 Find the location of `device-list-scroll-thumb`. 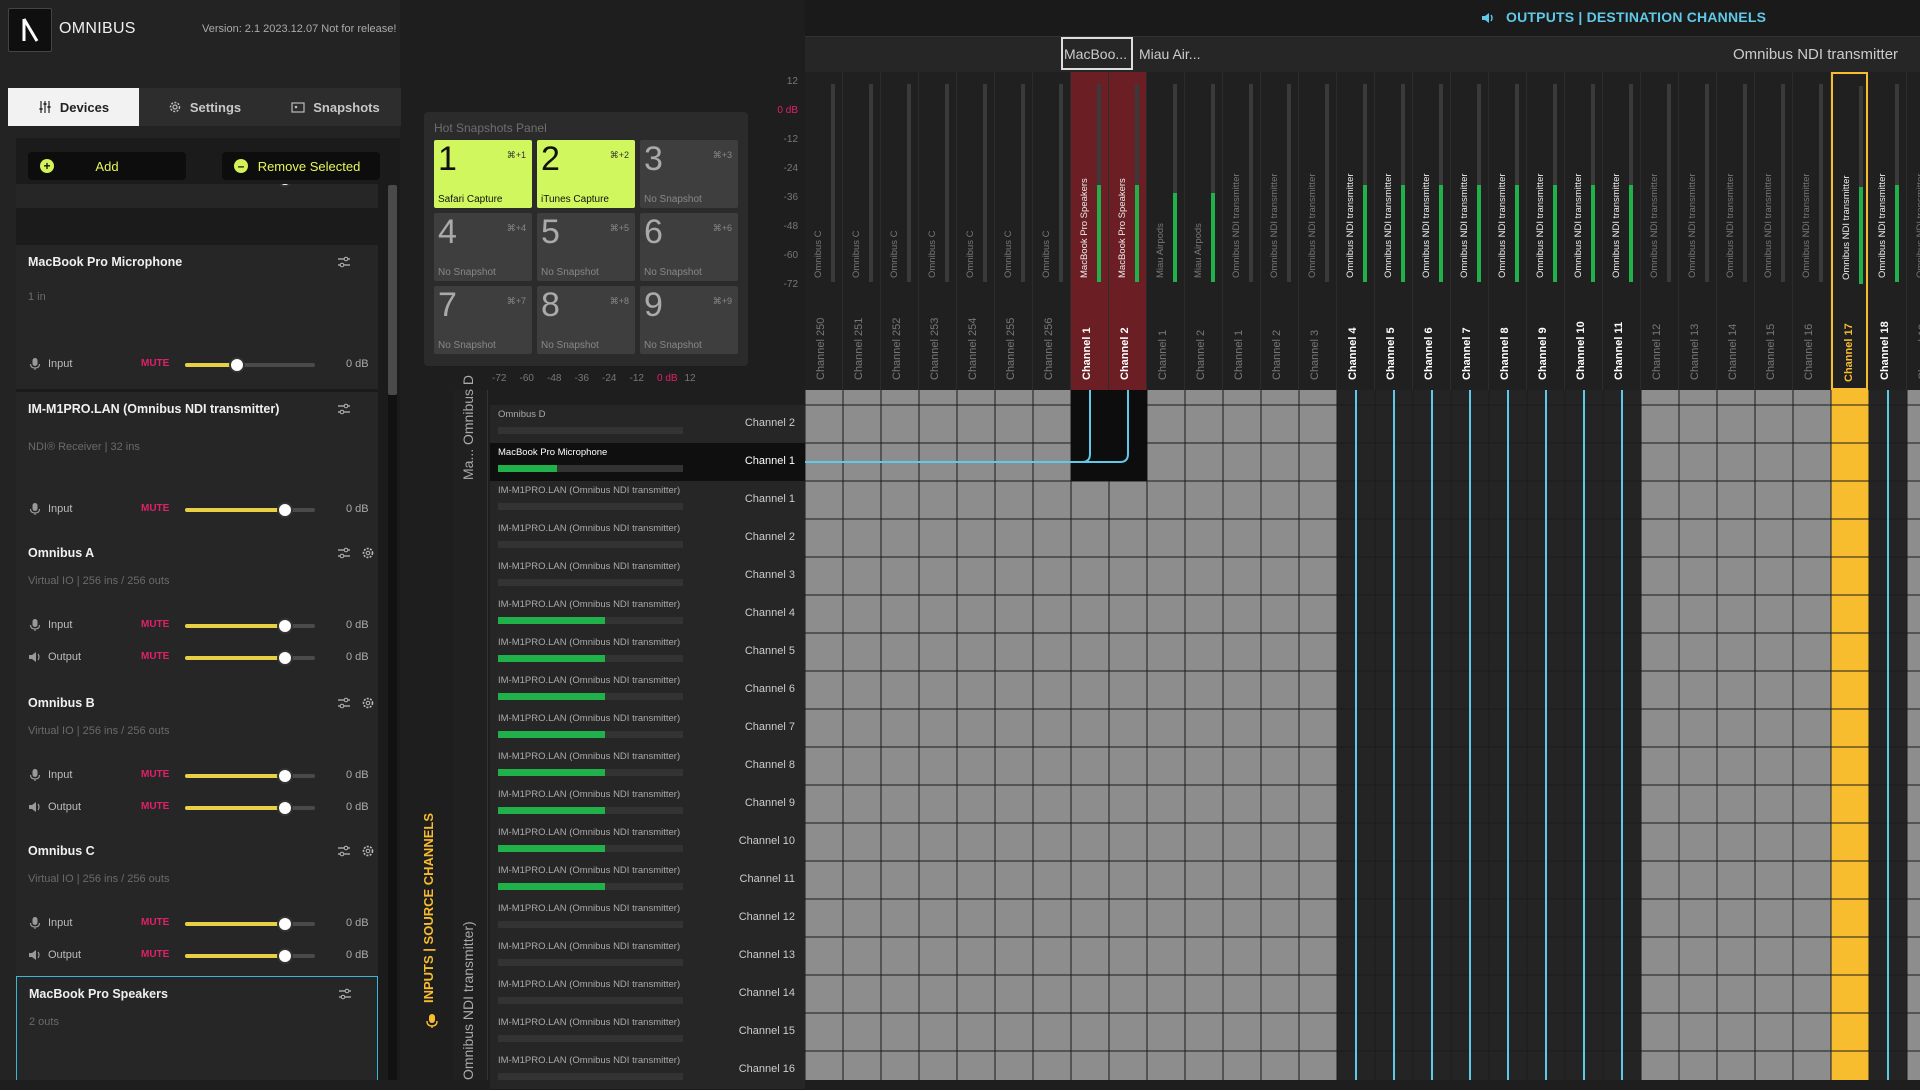

device-list-scroll-thumb is located at coordinates (392, 290).